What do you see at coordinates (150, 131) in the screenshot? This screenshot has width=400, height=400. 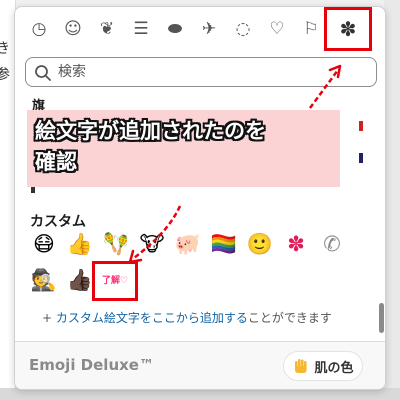 I see `annotation-line-1: 絵文字が追加されたのを` at bounding box center [150, 131].